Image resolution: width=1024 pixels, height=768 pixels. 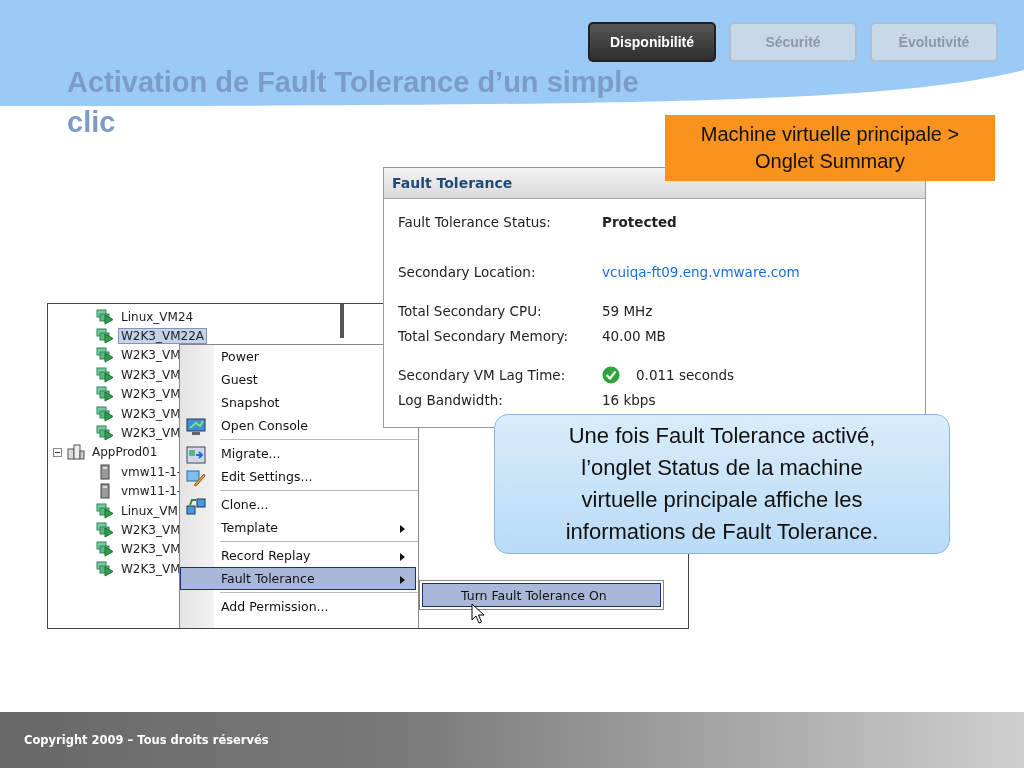 What do you see at coordinates (298, 578) in the screenshot?
I see `menu-item: Fault Tolerance` at bounding box center [298, 578].